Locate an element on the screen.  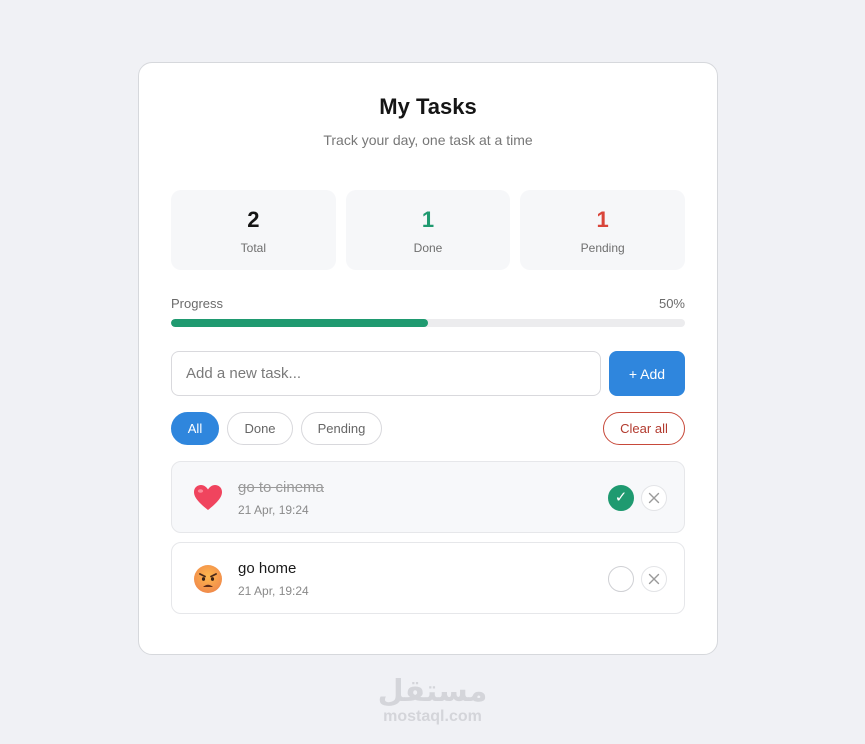
task-toggle-checkbox is located at coordinates (621, 579).